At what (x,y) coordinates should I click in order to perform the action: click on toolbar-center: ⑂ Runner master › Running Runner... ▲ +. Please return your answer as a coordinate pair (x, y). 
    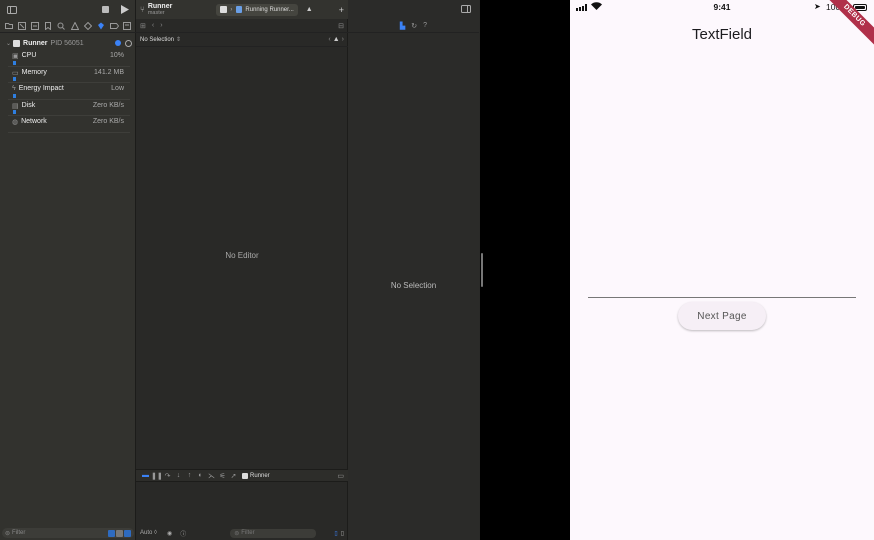
    Looking at the image, I should click on (242, 9).